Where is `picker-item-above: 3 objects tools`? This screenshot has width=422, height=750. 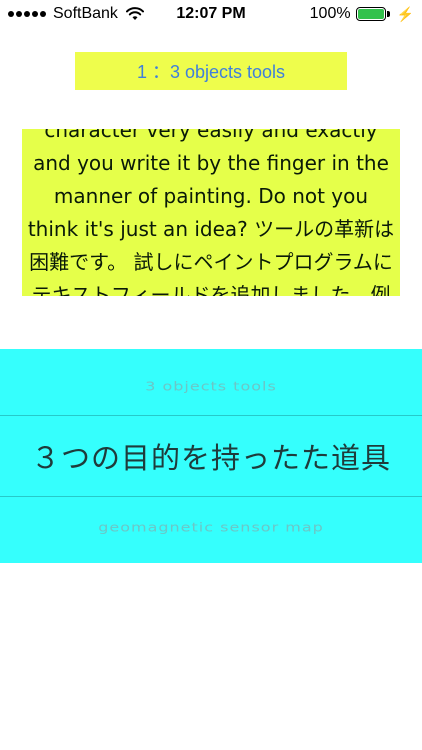
picker-item-above: 3 objects tools is located at coordinates (211, 382).